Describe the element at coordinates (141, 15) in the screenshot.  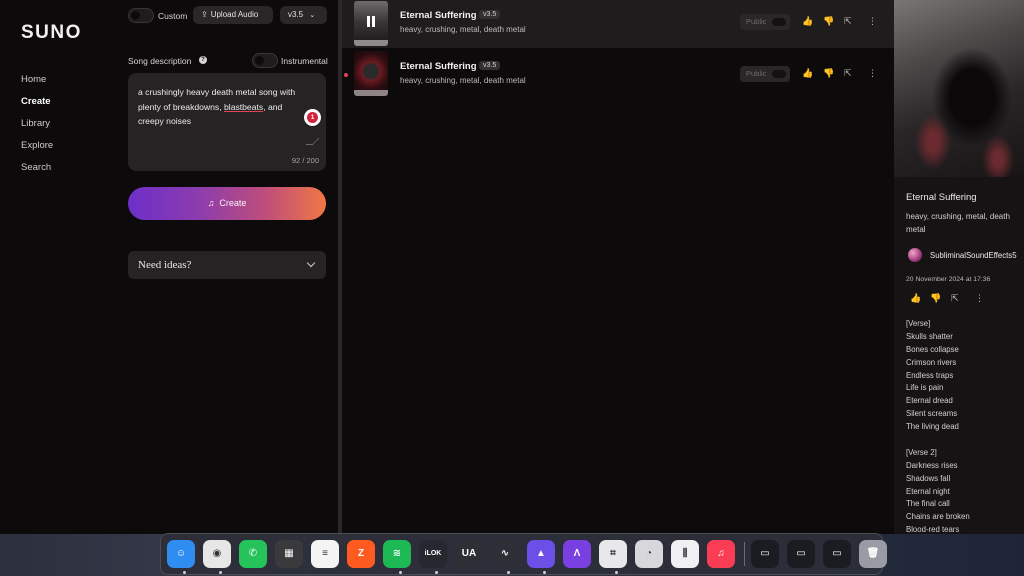
I see `custom-toggle` at that location.